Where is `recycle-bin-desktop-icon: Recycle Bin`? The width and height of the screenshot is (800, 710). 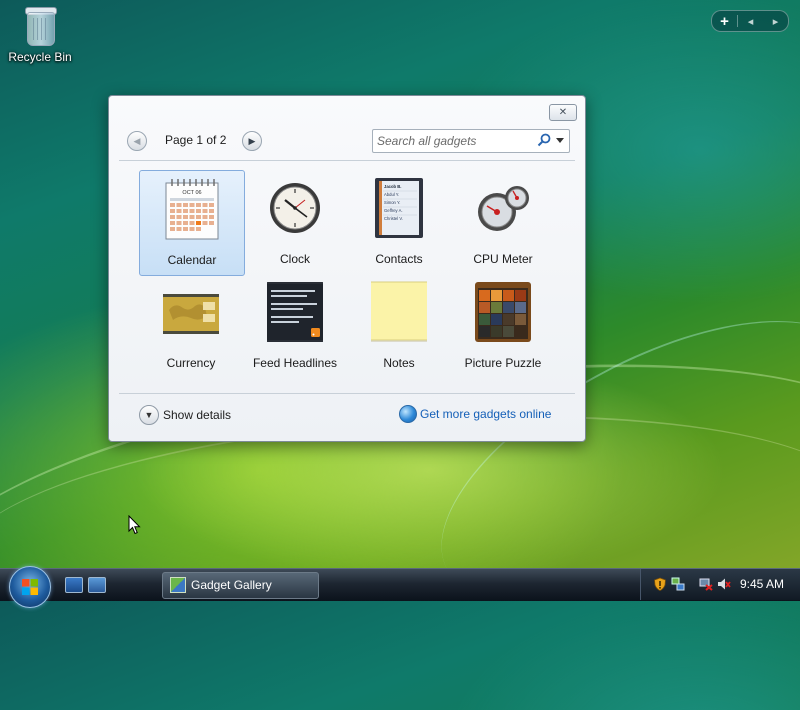
recycle-bin-desktop-icon: Recycle Bin is located at coordinates (40, 34).